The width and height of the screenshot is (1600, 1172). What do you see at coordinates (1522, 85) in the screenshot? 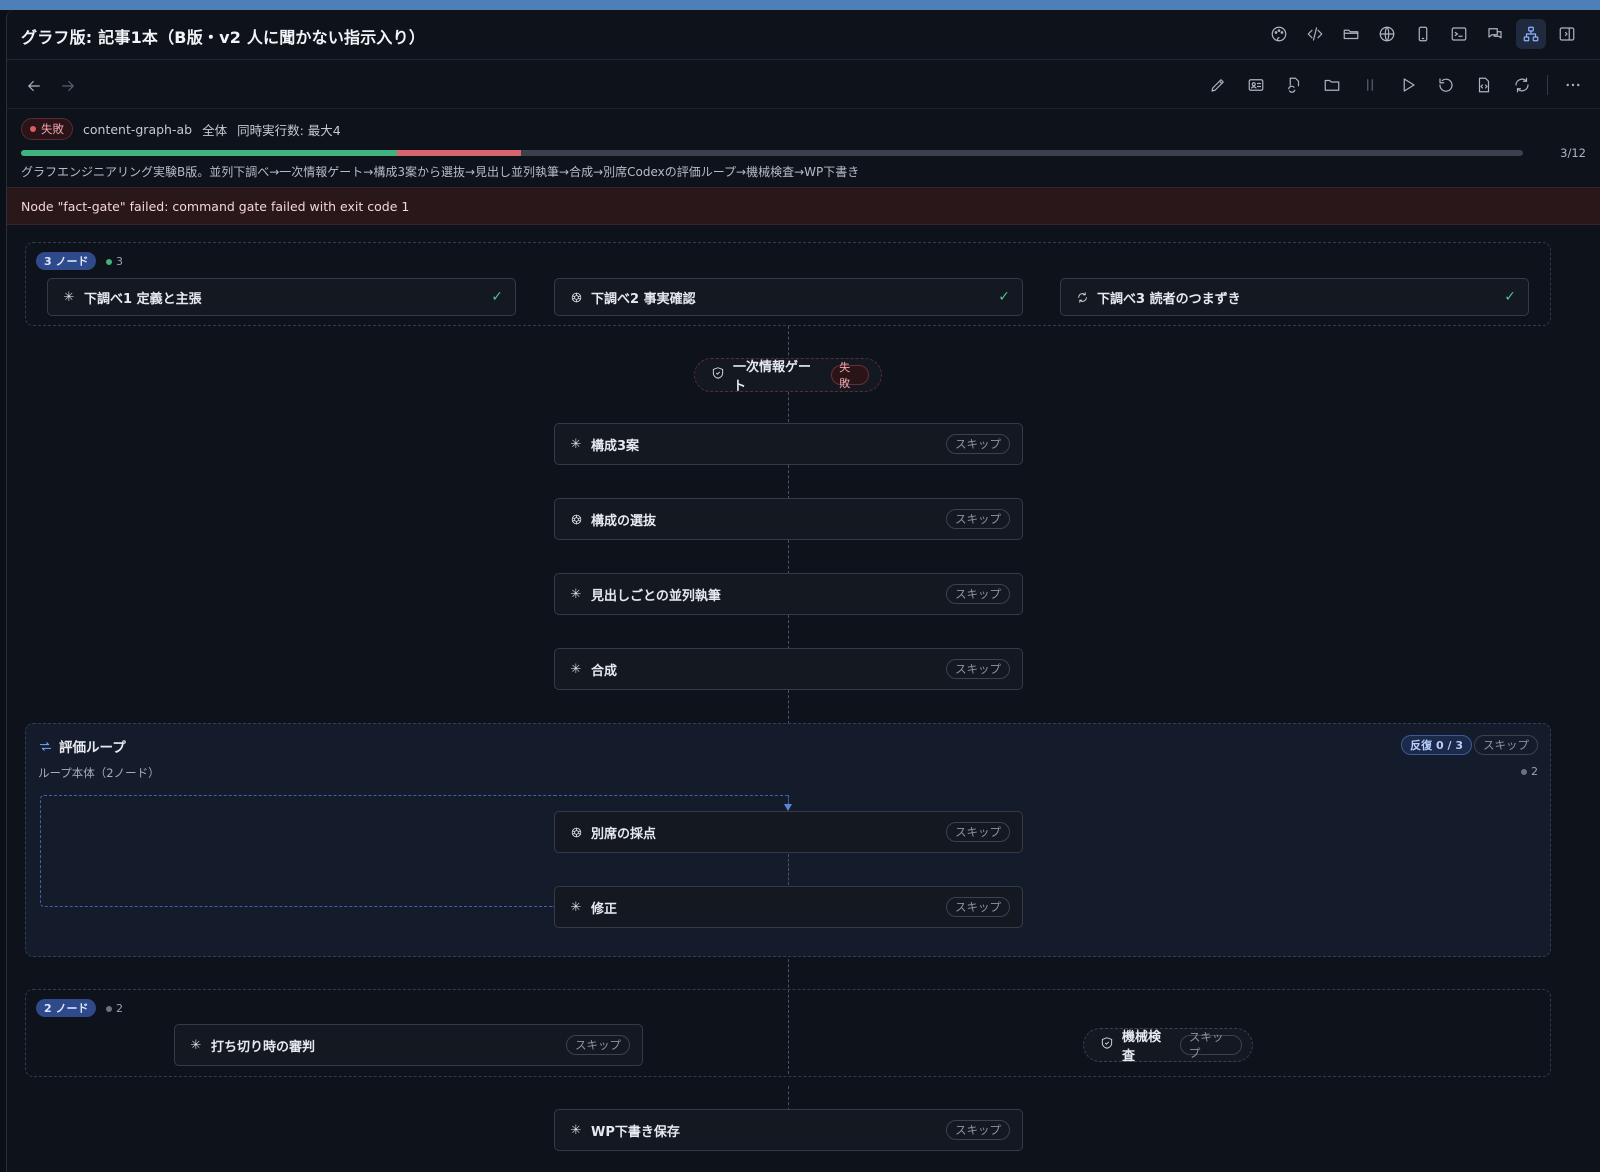
I see `refresh-icon` at bounding box center [1522, 85].